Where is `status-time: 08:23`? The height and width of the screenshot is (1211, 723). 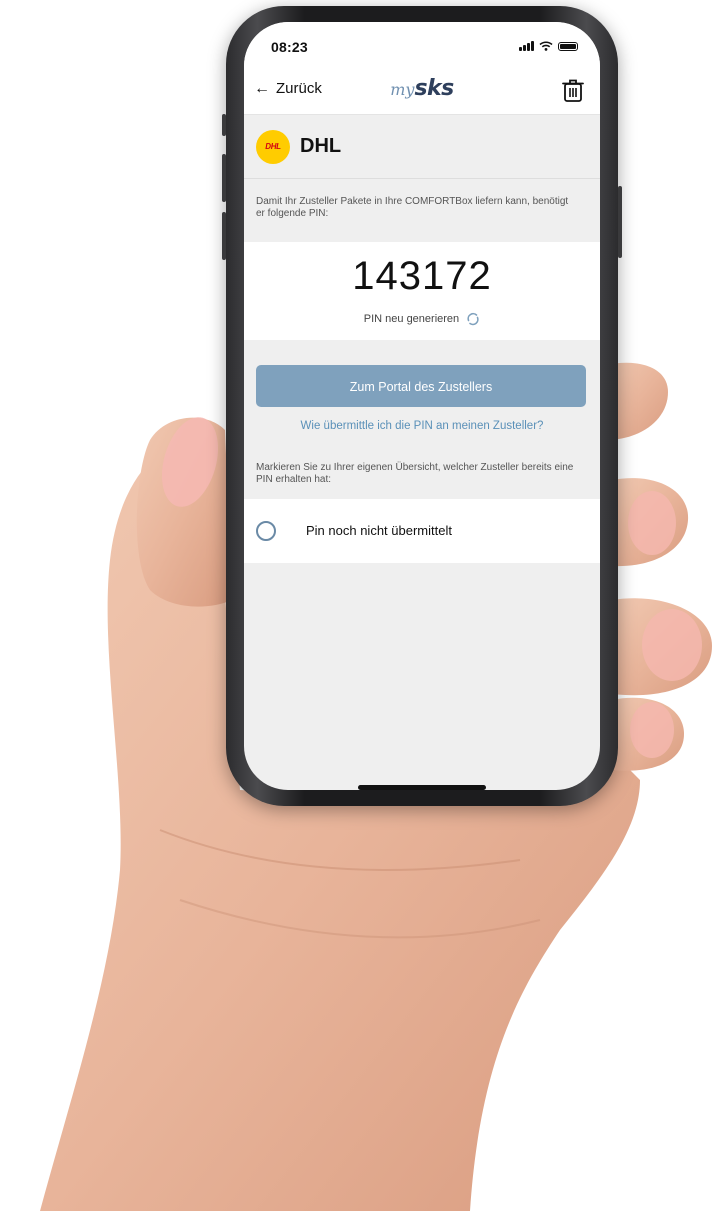
status-time: 08:23 is located at coordinates (289, 47).